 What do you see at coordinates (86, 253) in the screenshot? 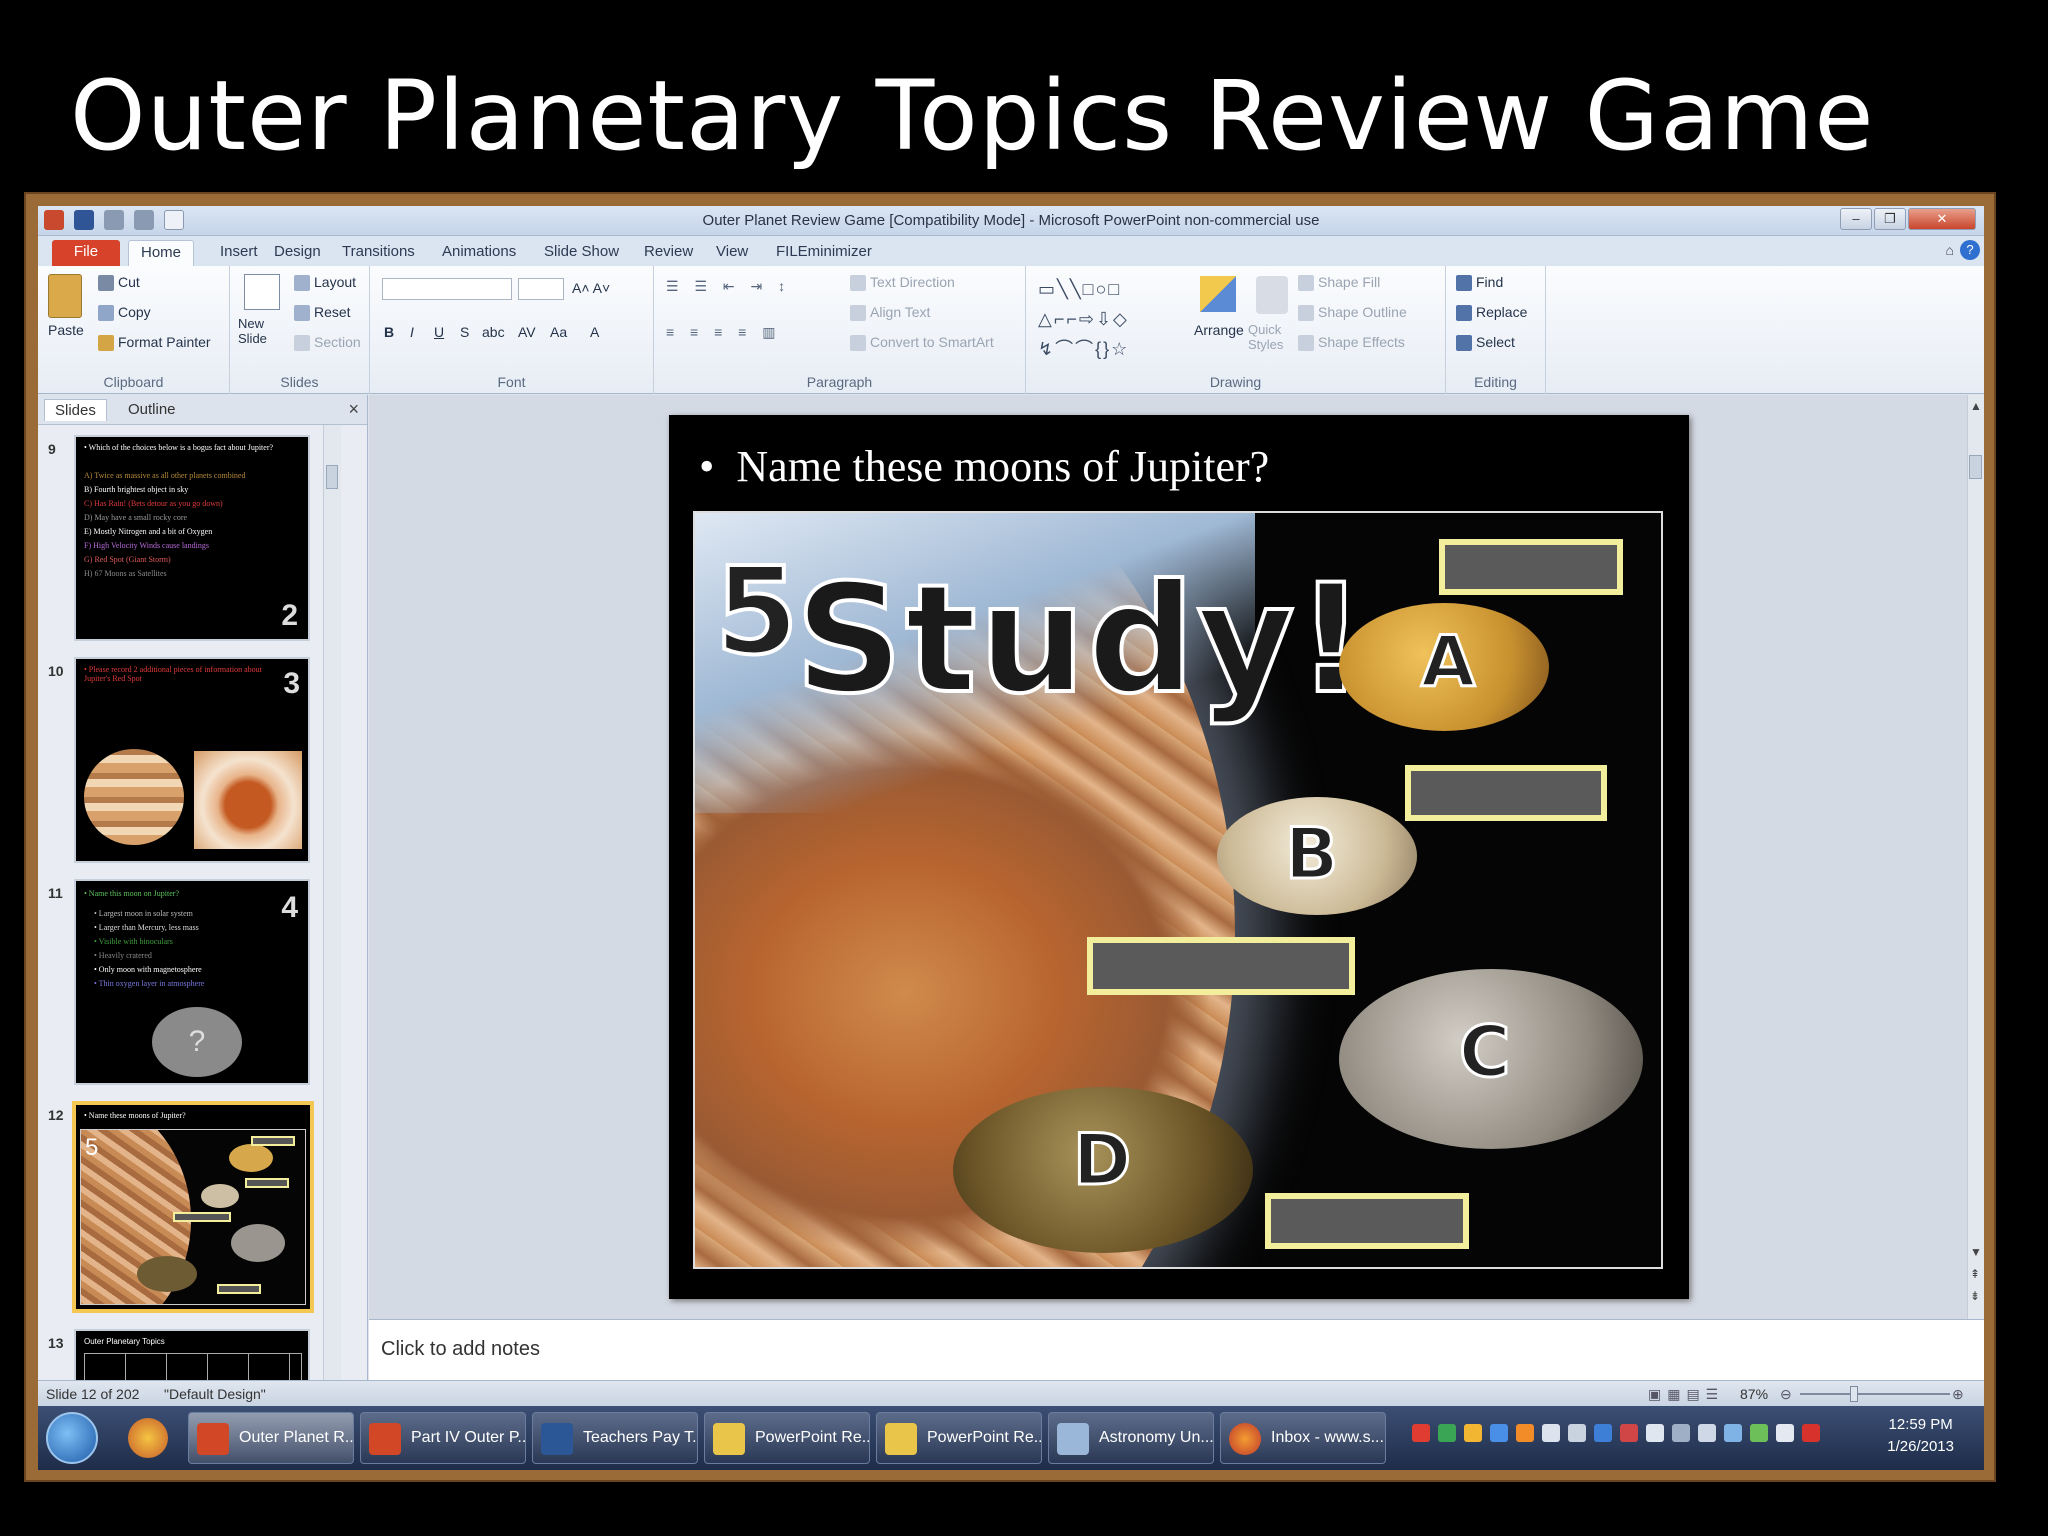
I see `tab-file: File` at bounding box center [86, 253].